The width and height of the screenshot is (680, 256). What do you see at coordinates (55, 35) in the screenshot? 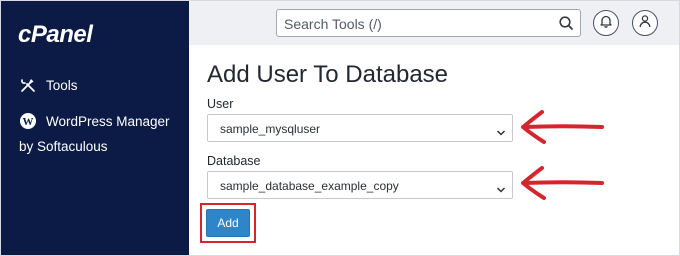
I see `cpanel-logo: cPanel` at bounding box center [55, 35].